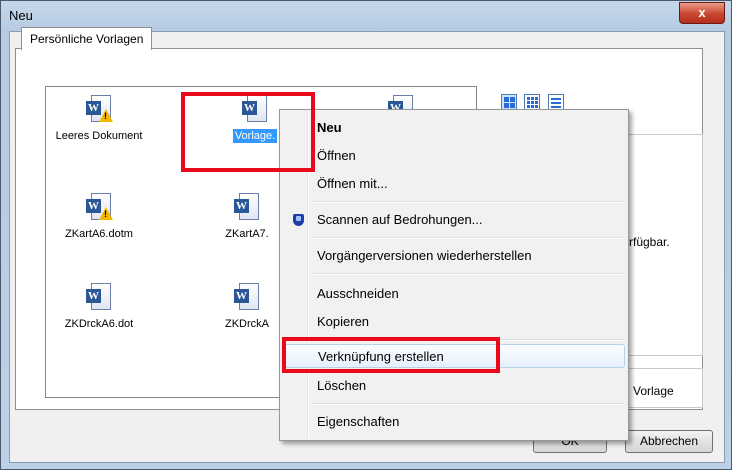 Image resolution: width=732 pixels, height=470 pixels. What do you see at coordinates (99, 234) in the screenshot?
I see `file-label: ZKartA6.dotm` at bounding box center [99, 234].